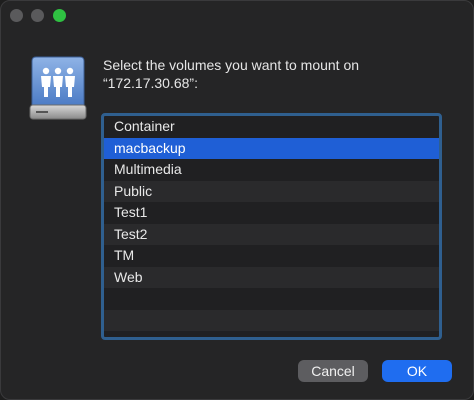 This screenshot has height=400, width=474. I want to click on close-window-button, so click(16, 15).